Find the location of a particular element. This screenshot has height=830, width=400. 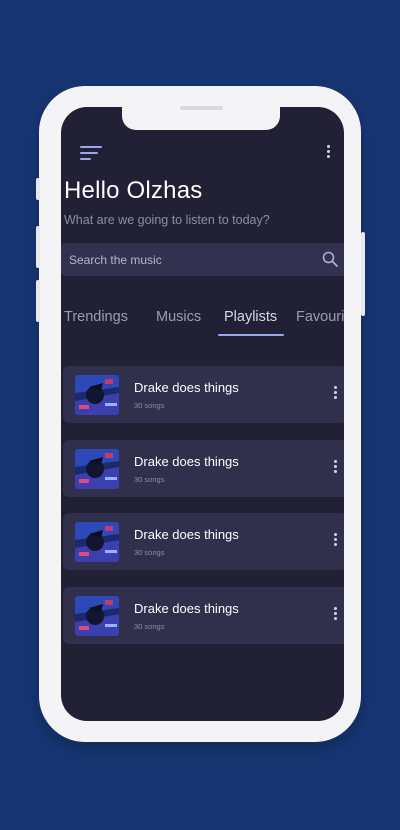

phone-power-button is located at coordinates (363, 274).